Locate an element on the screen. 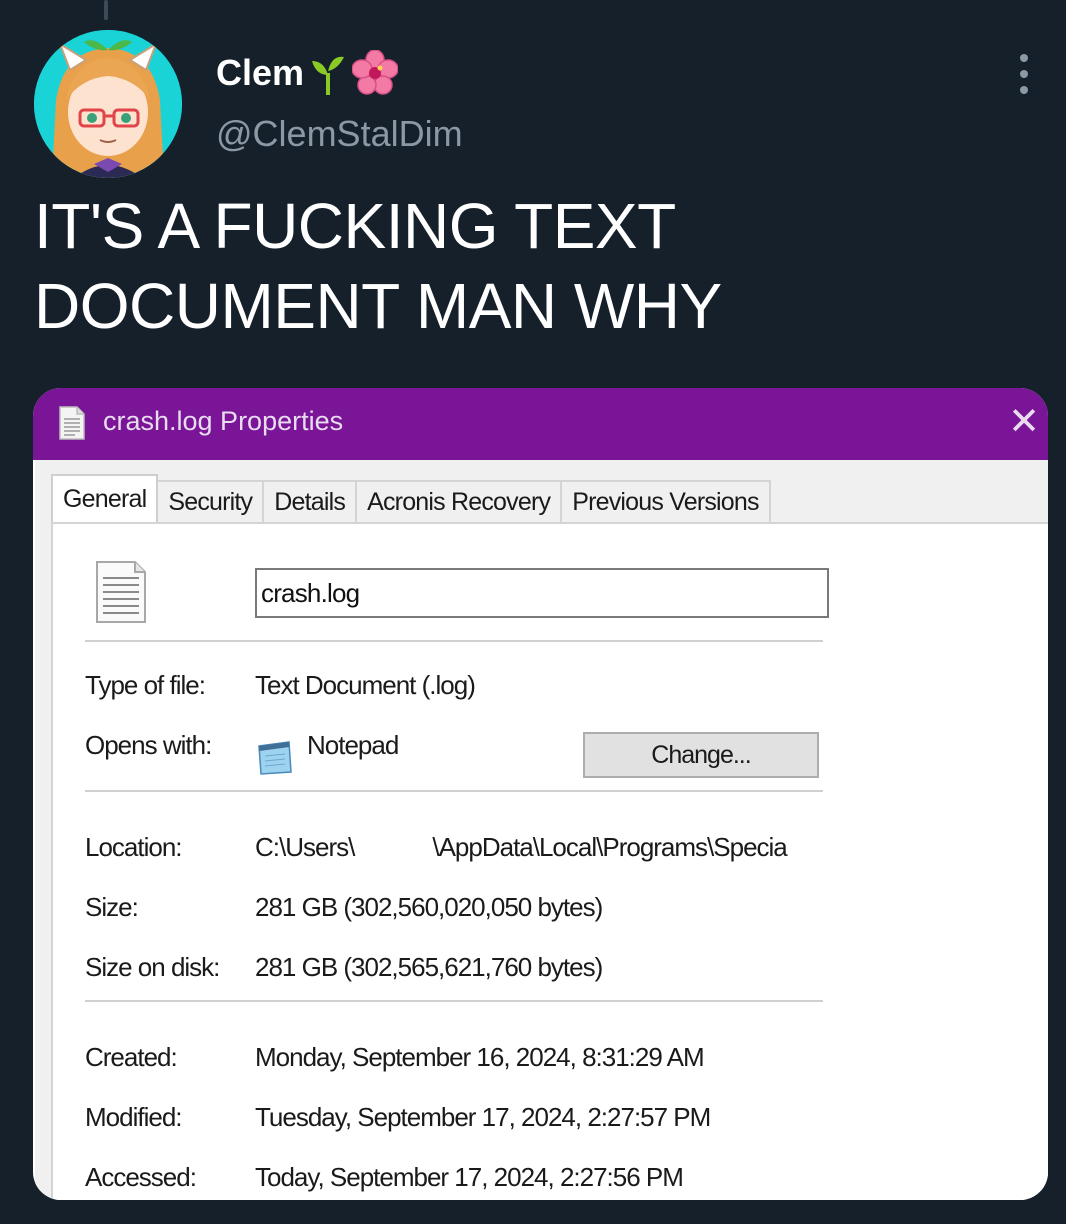  text-file-icon is located at coordinates (121, 592).